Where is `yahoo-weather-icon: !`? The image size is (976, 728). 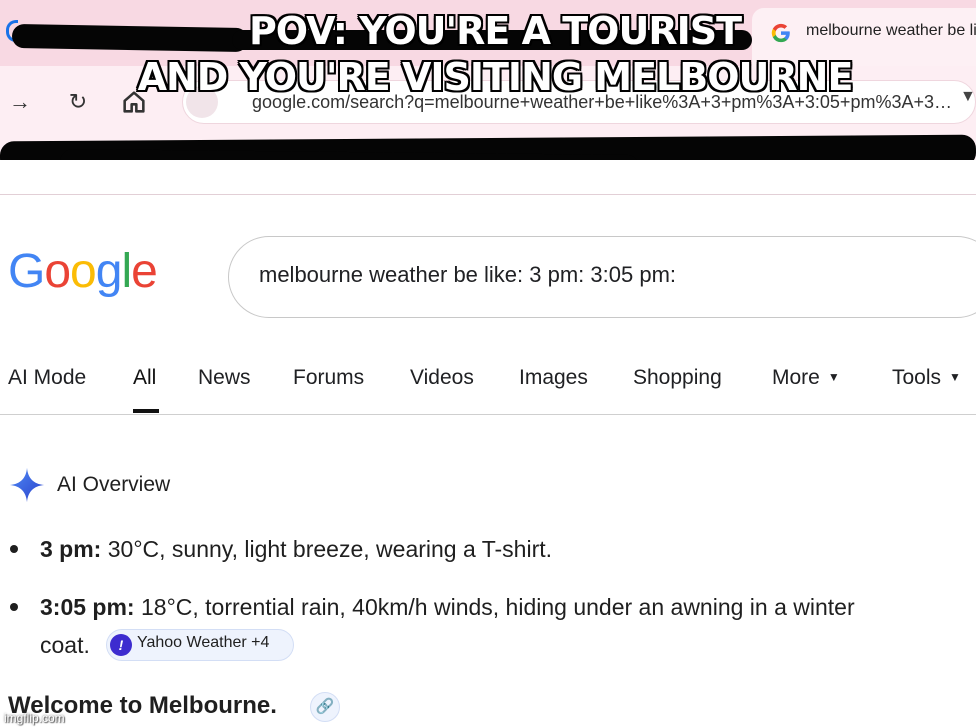 yahoo-weather-icon: ! is located at coordinates (121, 645).